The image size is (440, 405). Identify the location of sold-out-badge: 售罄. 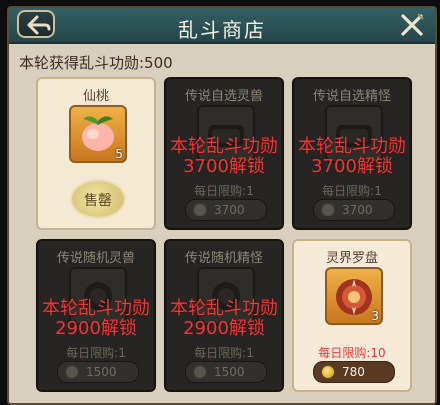
(98, 199).